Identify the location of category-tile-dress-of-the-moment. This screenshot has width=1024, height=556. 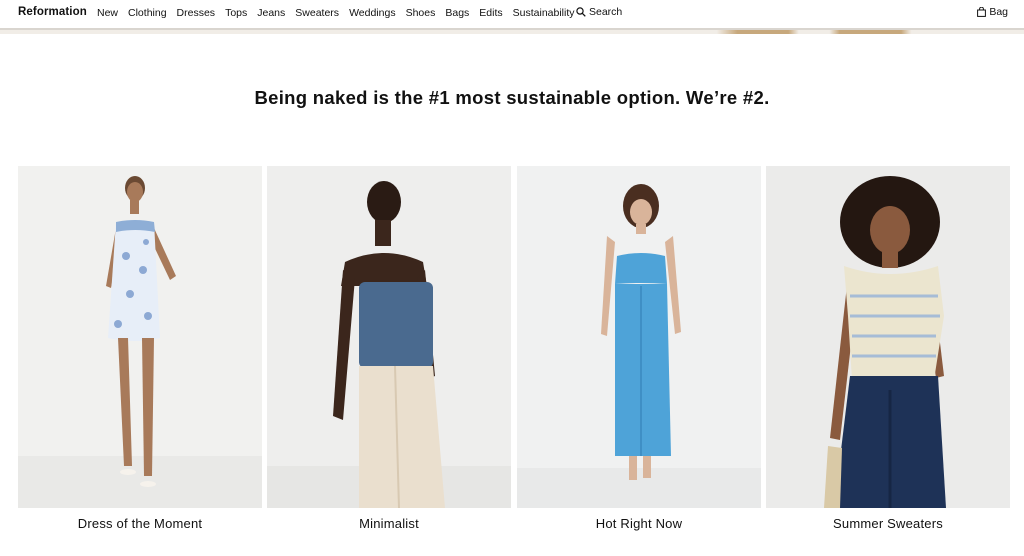
(140, 337).